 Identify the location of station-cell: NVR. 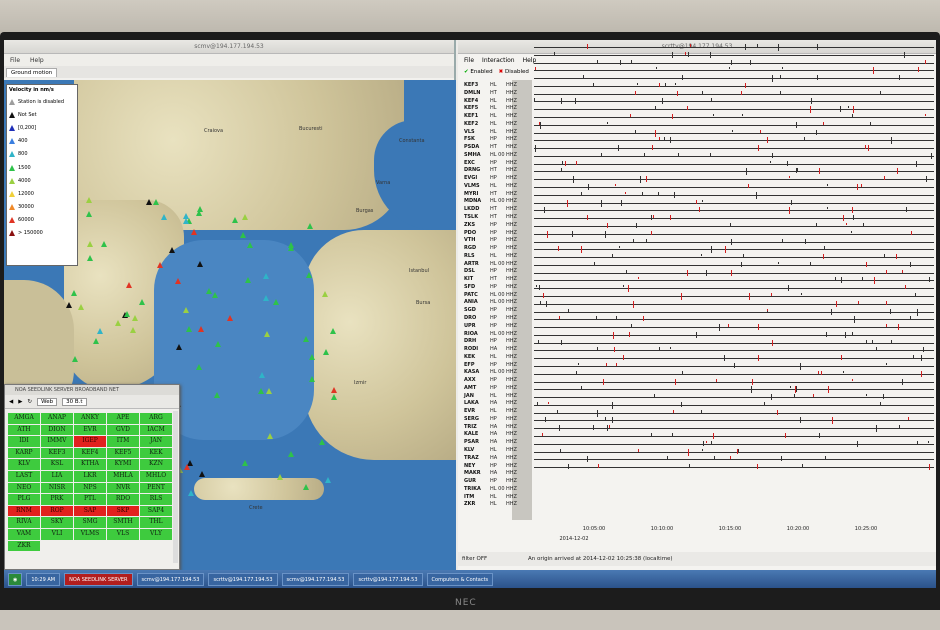
(123, 488).